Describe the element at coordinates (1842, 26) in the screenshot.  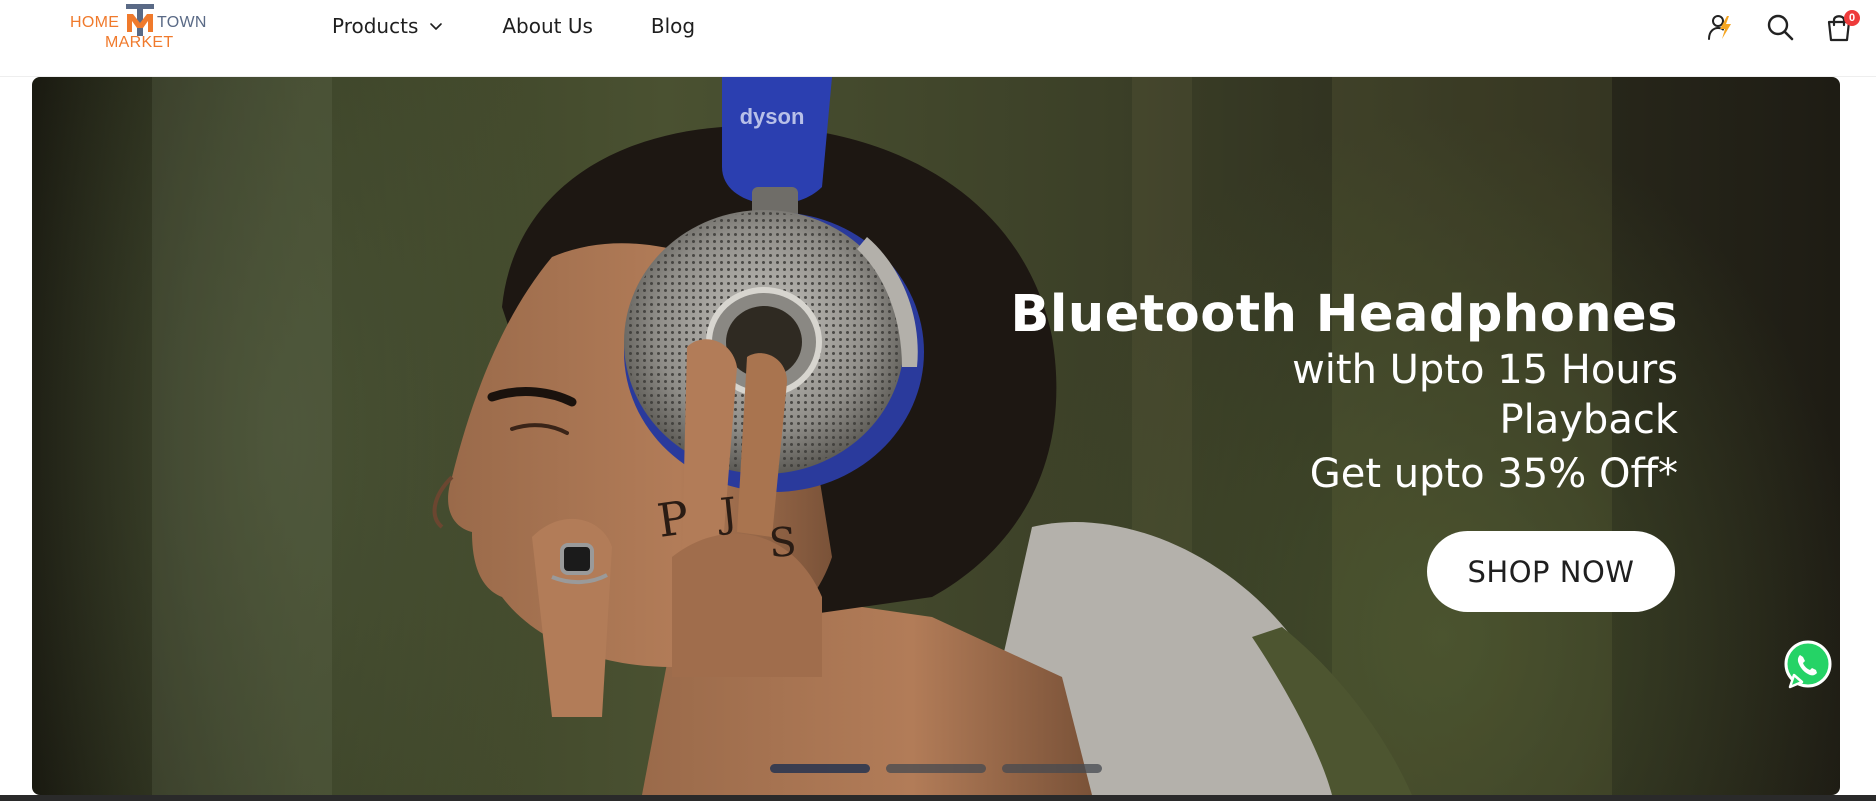
I see `cart-button: 0` at that location.